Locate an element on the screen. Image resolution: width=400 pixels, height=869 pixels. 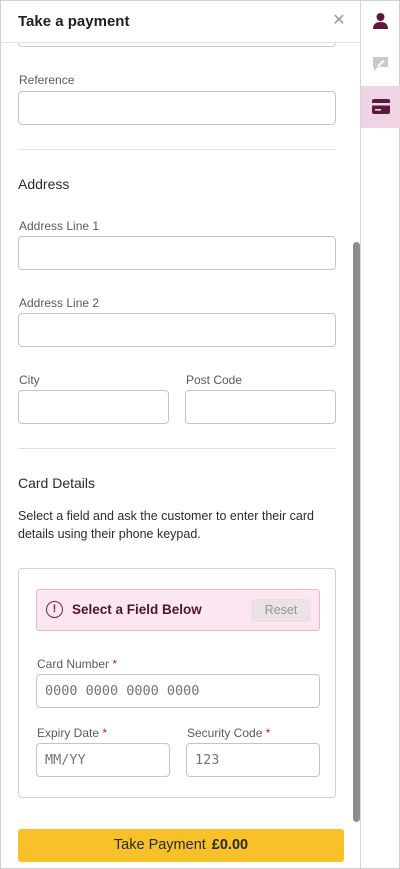
credit-card-icon is located at coordinates (381, 106).